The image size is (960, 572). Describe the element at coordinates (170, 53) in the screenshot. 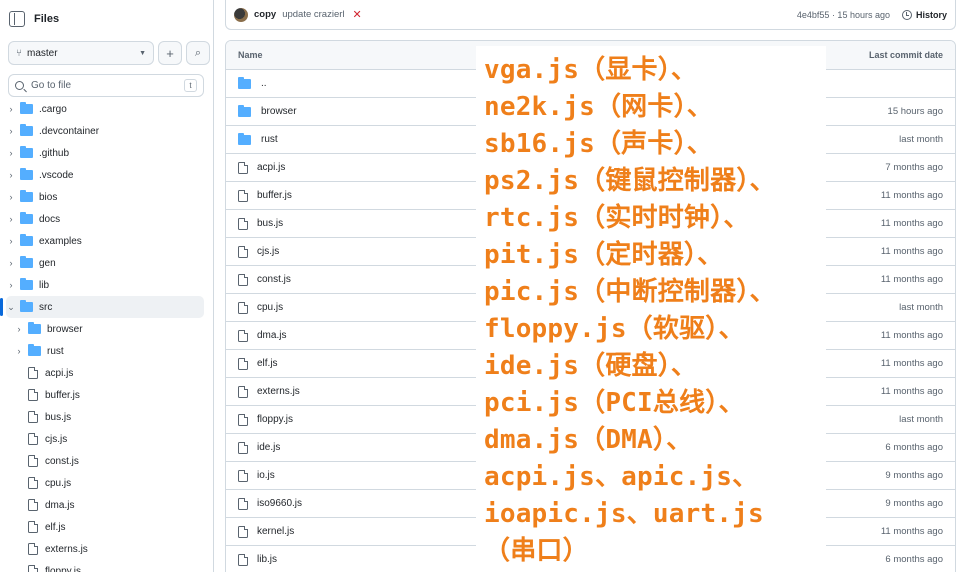

I see `add-file-button: +` at that location.